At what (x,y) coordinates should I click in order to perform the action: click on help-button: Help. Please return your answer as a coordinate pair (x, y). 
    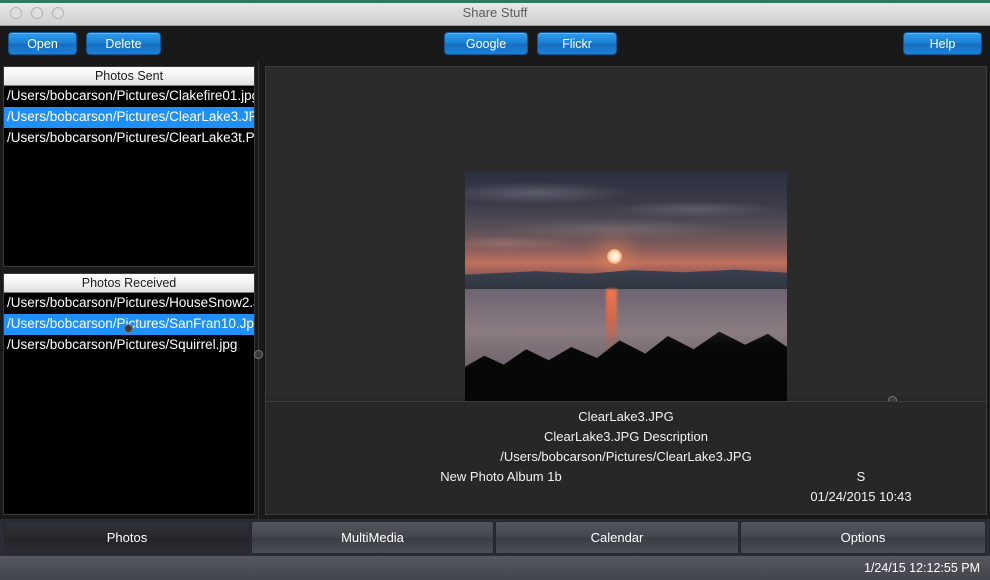
    Looking at the image, I should click on (942, 43).